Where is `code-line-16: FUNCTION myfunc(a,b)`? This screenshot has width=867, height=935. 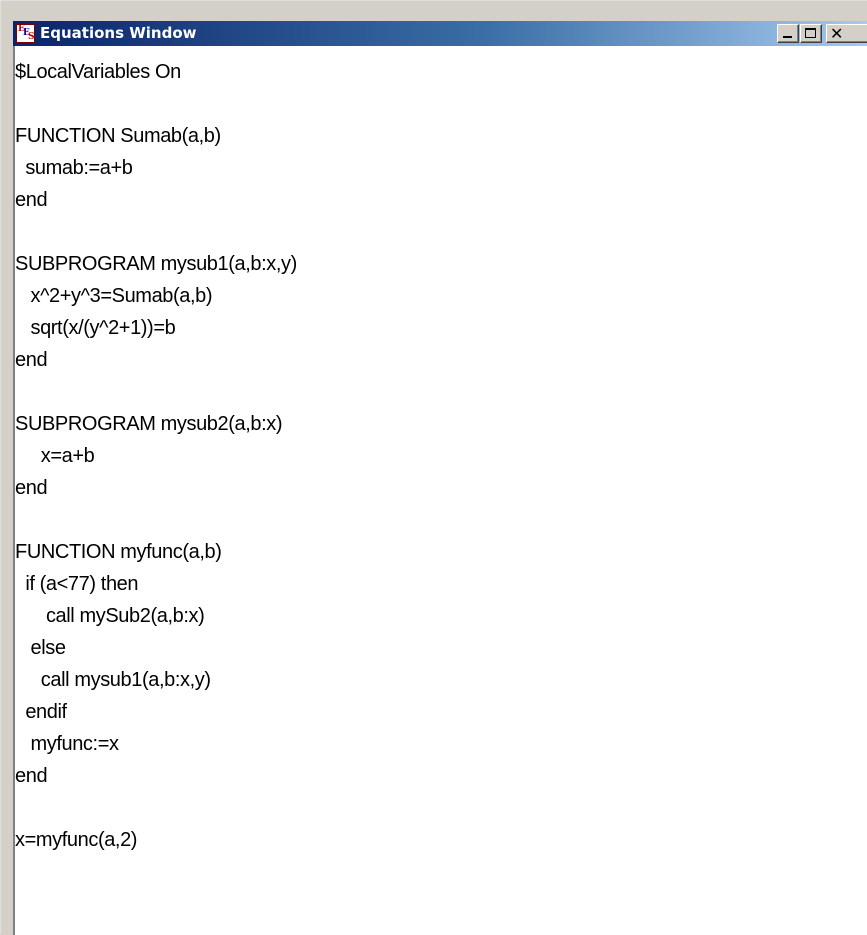 code-line-16: FUNCTION myfunc(a,b) is located at coordinates (118, 552).